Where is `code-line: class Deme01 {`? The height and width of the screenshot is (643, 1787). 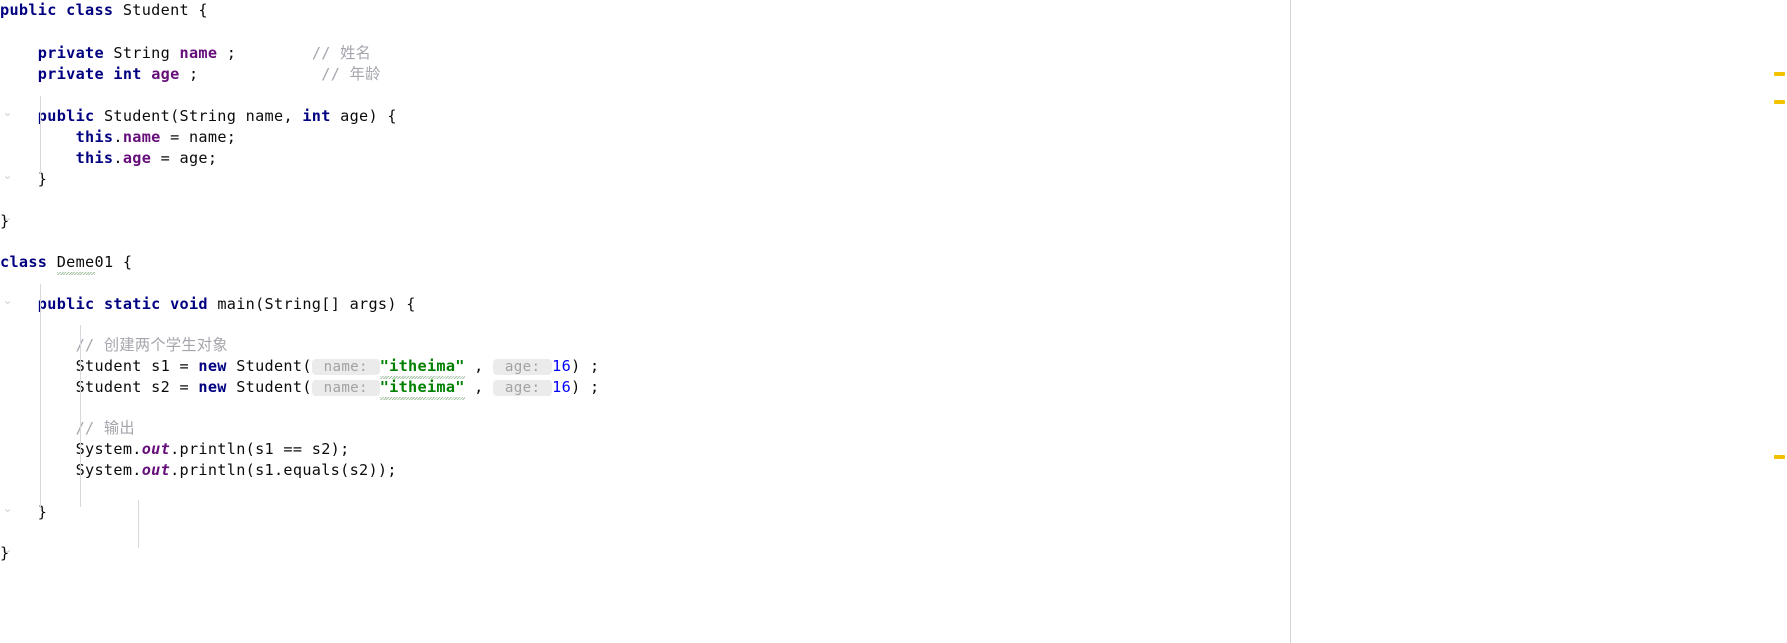 code-line: class Deme01 { is located at coordinates (66, 263).